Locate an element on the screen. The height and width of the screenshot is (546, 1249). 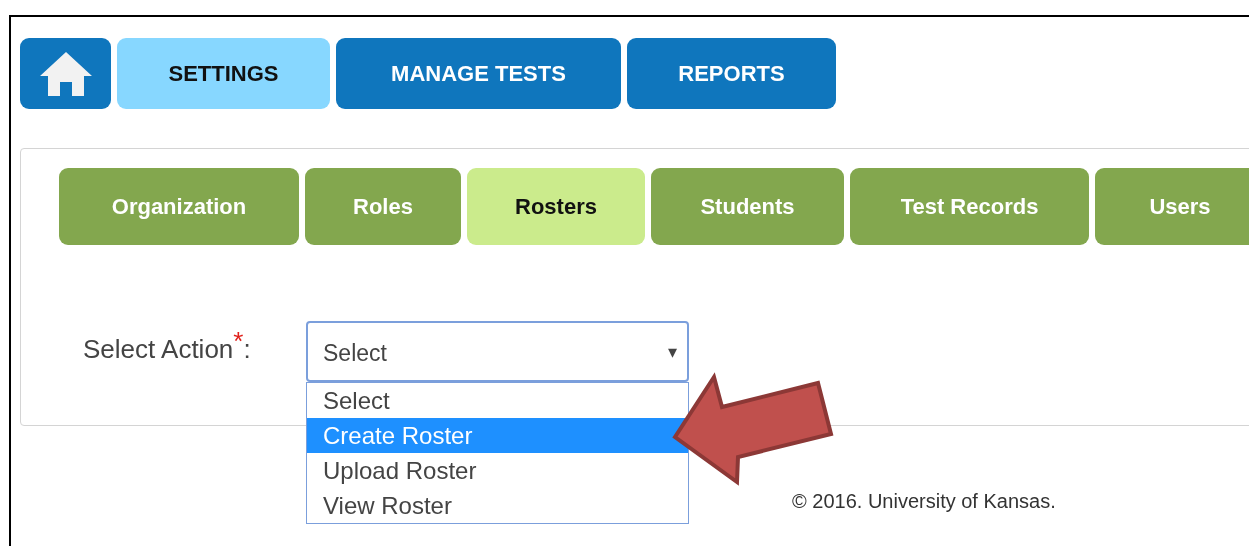
dropdown-option: View Roster is located at coordinates (497, 505).